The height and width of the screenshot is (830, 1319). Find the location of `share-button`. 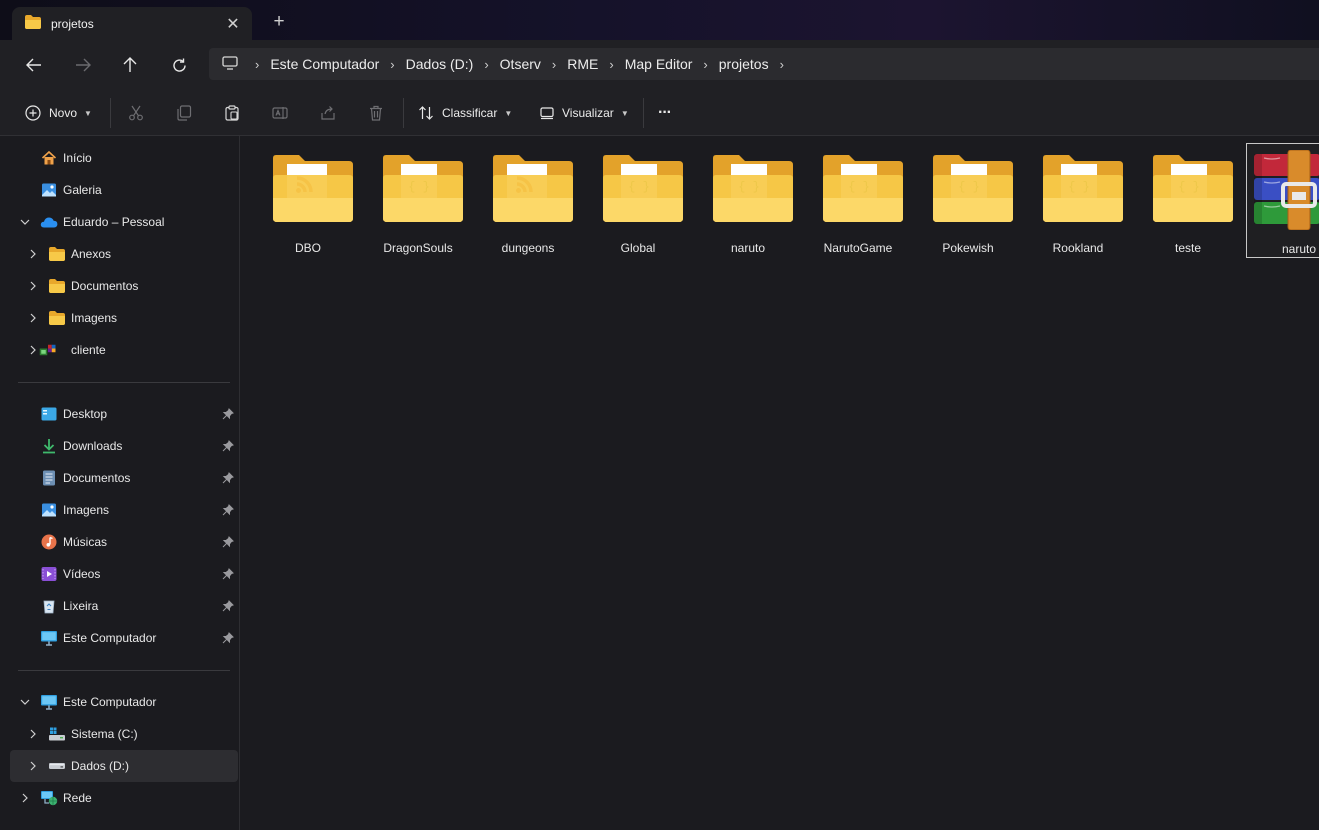

share-button is located at coordinates (328, 113).